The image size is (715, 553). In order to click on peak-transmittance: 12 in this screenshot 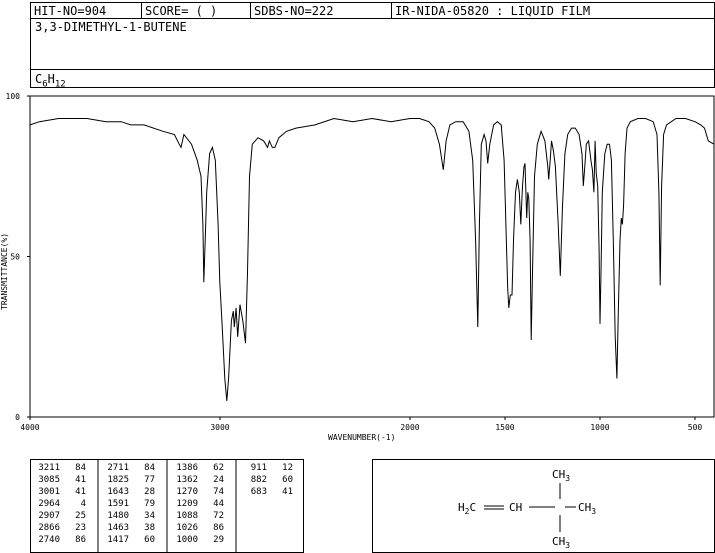, I will do `click(287, 468)`.